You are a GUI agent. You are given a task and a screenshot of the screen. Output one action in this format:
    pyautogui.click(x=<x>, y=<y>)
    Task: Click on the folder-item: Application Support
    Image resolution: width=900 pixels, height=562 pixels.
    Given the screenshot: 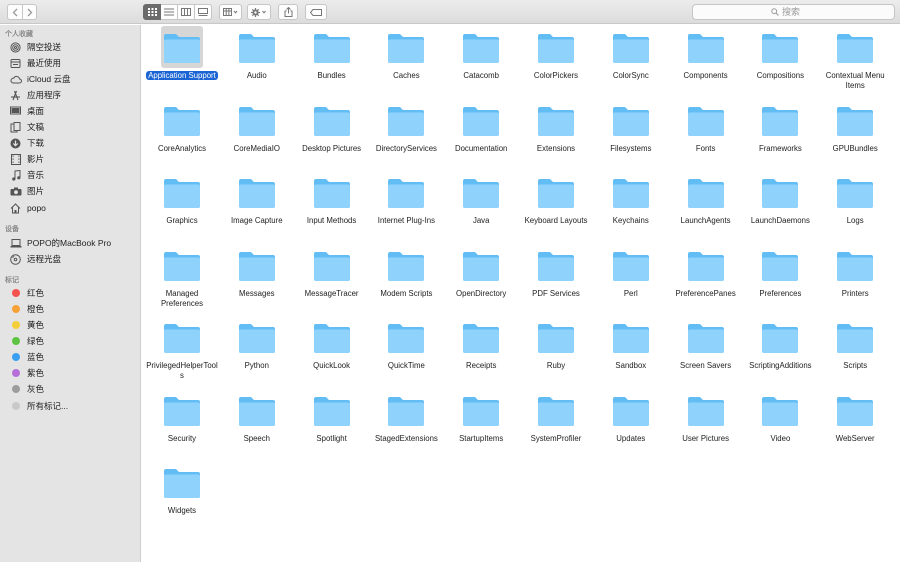 What is the action you would take?
    pyautogui.click(x=182, y=60)
    